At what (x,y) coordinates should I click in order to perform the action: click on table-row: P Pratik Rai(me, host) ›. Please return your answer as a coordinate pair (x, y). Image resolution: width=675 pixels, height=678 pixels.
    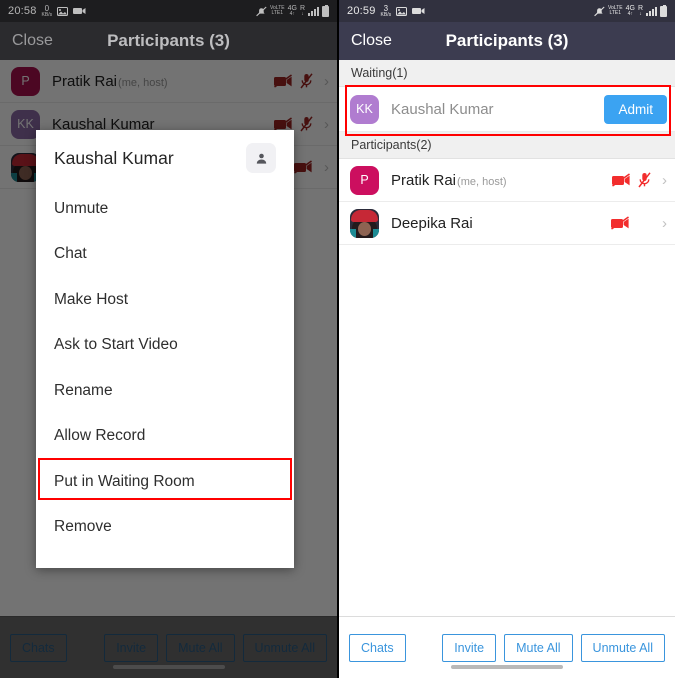
    Looking at the image, I should click on (507, 180).